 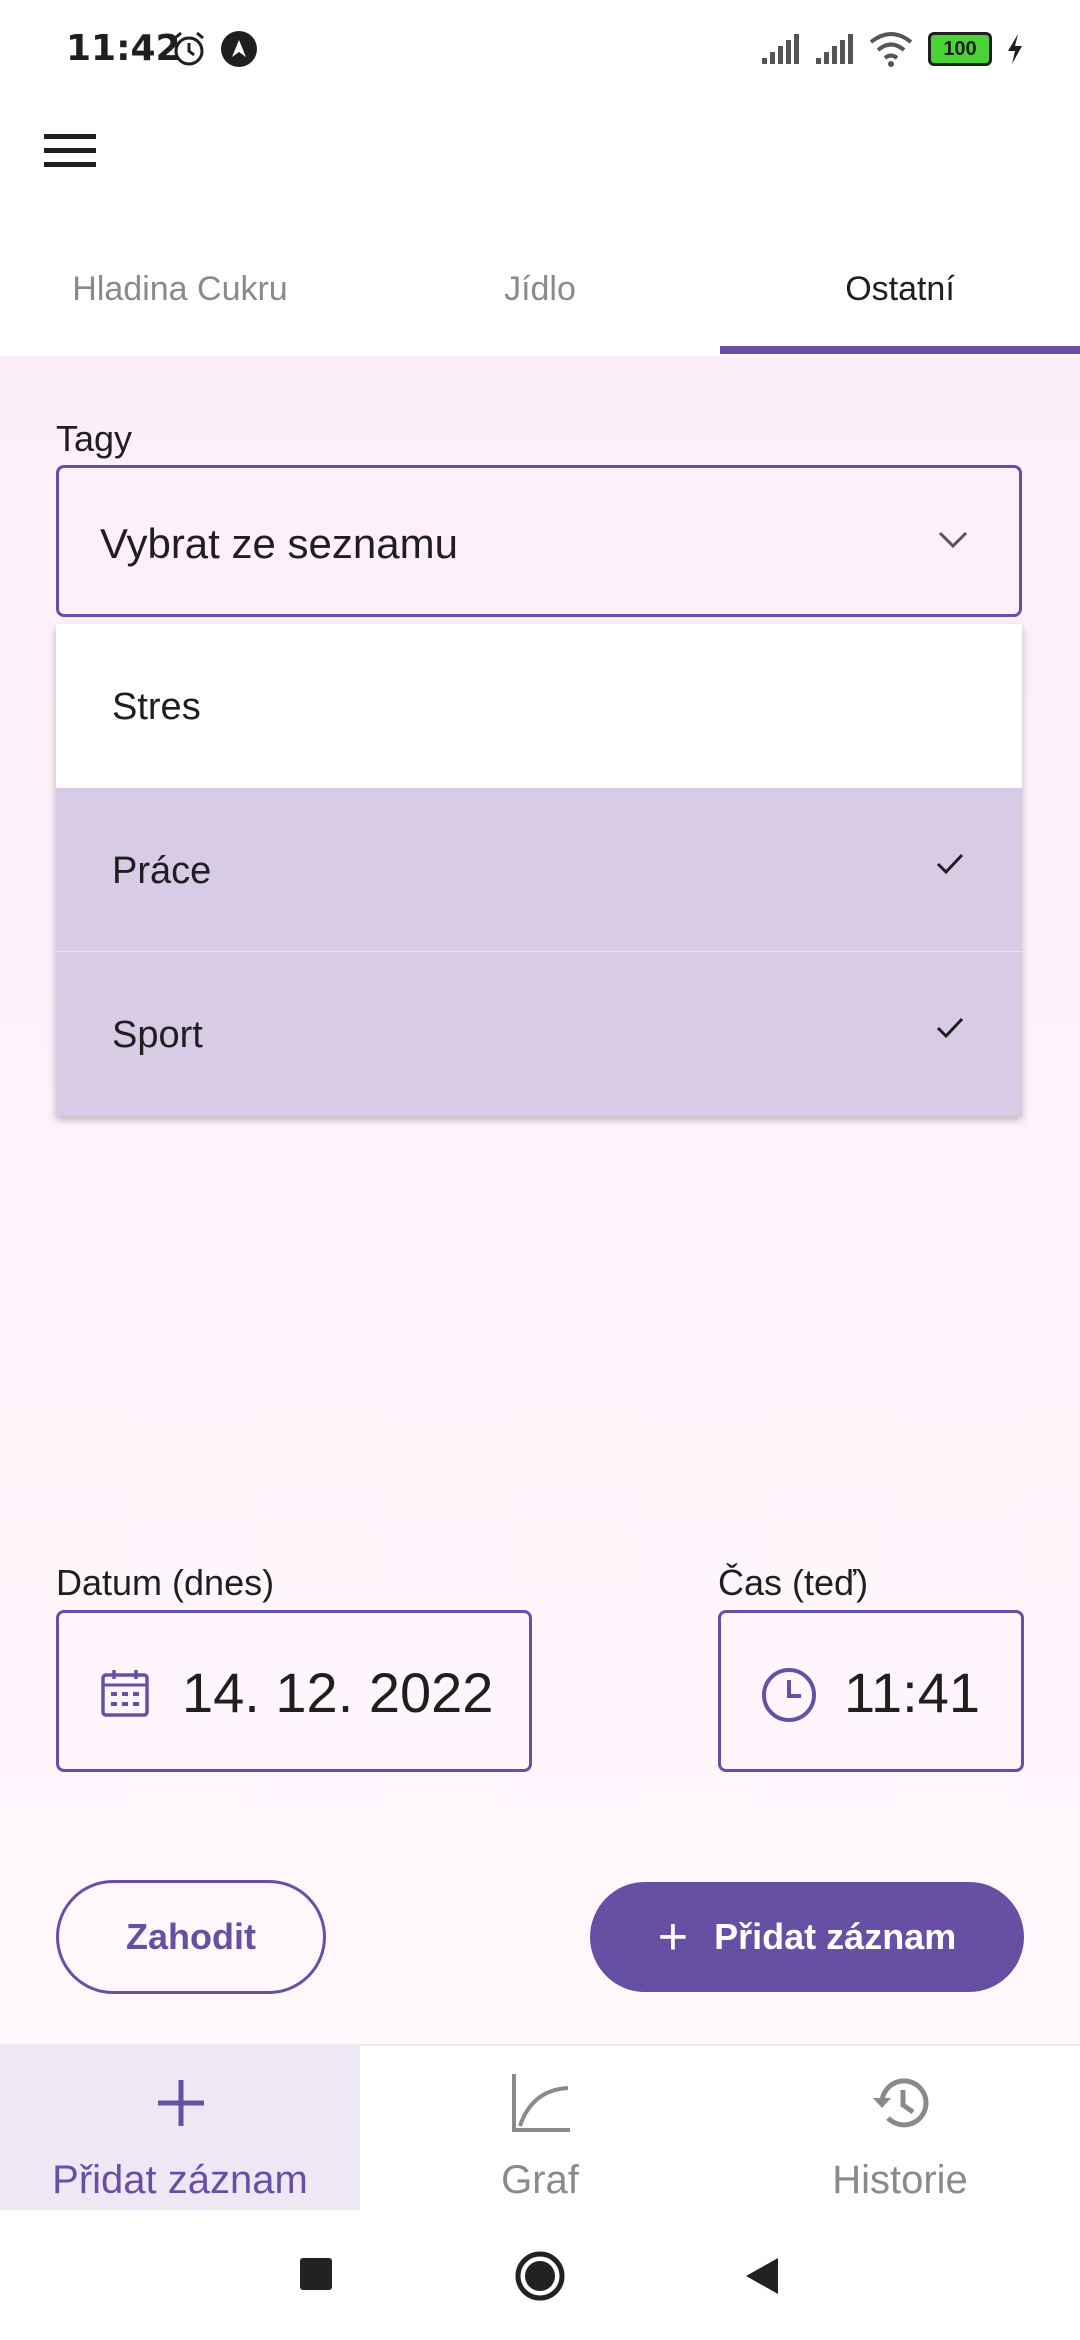 What do you see at coordinates (540, 2180) in the screenshot?
I see `nav-label: Graf` at bounding box center [540, 2180].